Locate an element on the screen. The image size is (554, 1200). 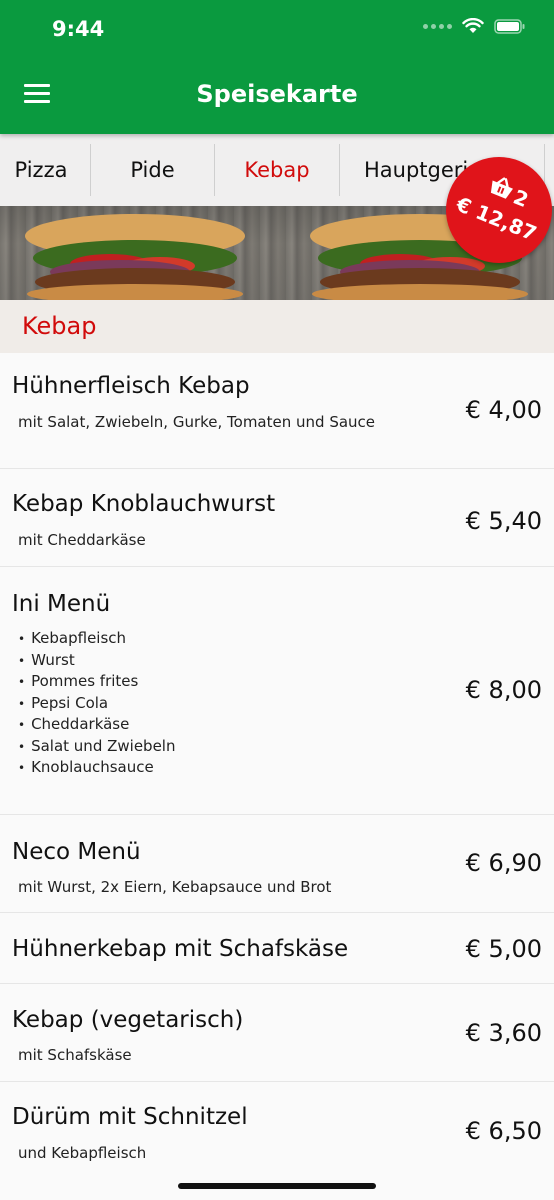
tab-label: Kebap is located at coordinates (277, 170).